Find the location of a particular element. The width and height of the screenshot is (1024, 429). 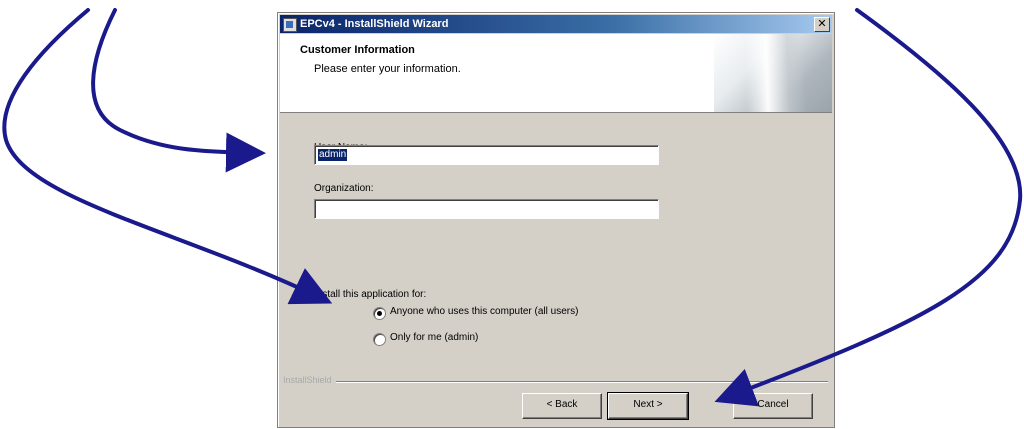

page-subtitle: Please enter your information. is located at coordinates (387, 69).